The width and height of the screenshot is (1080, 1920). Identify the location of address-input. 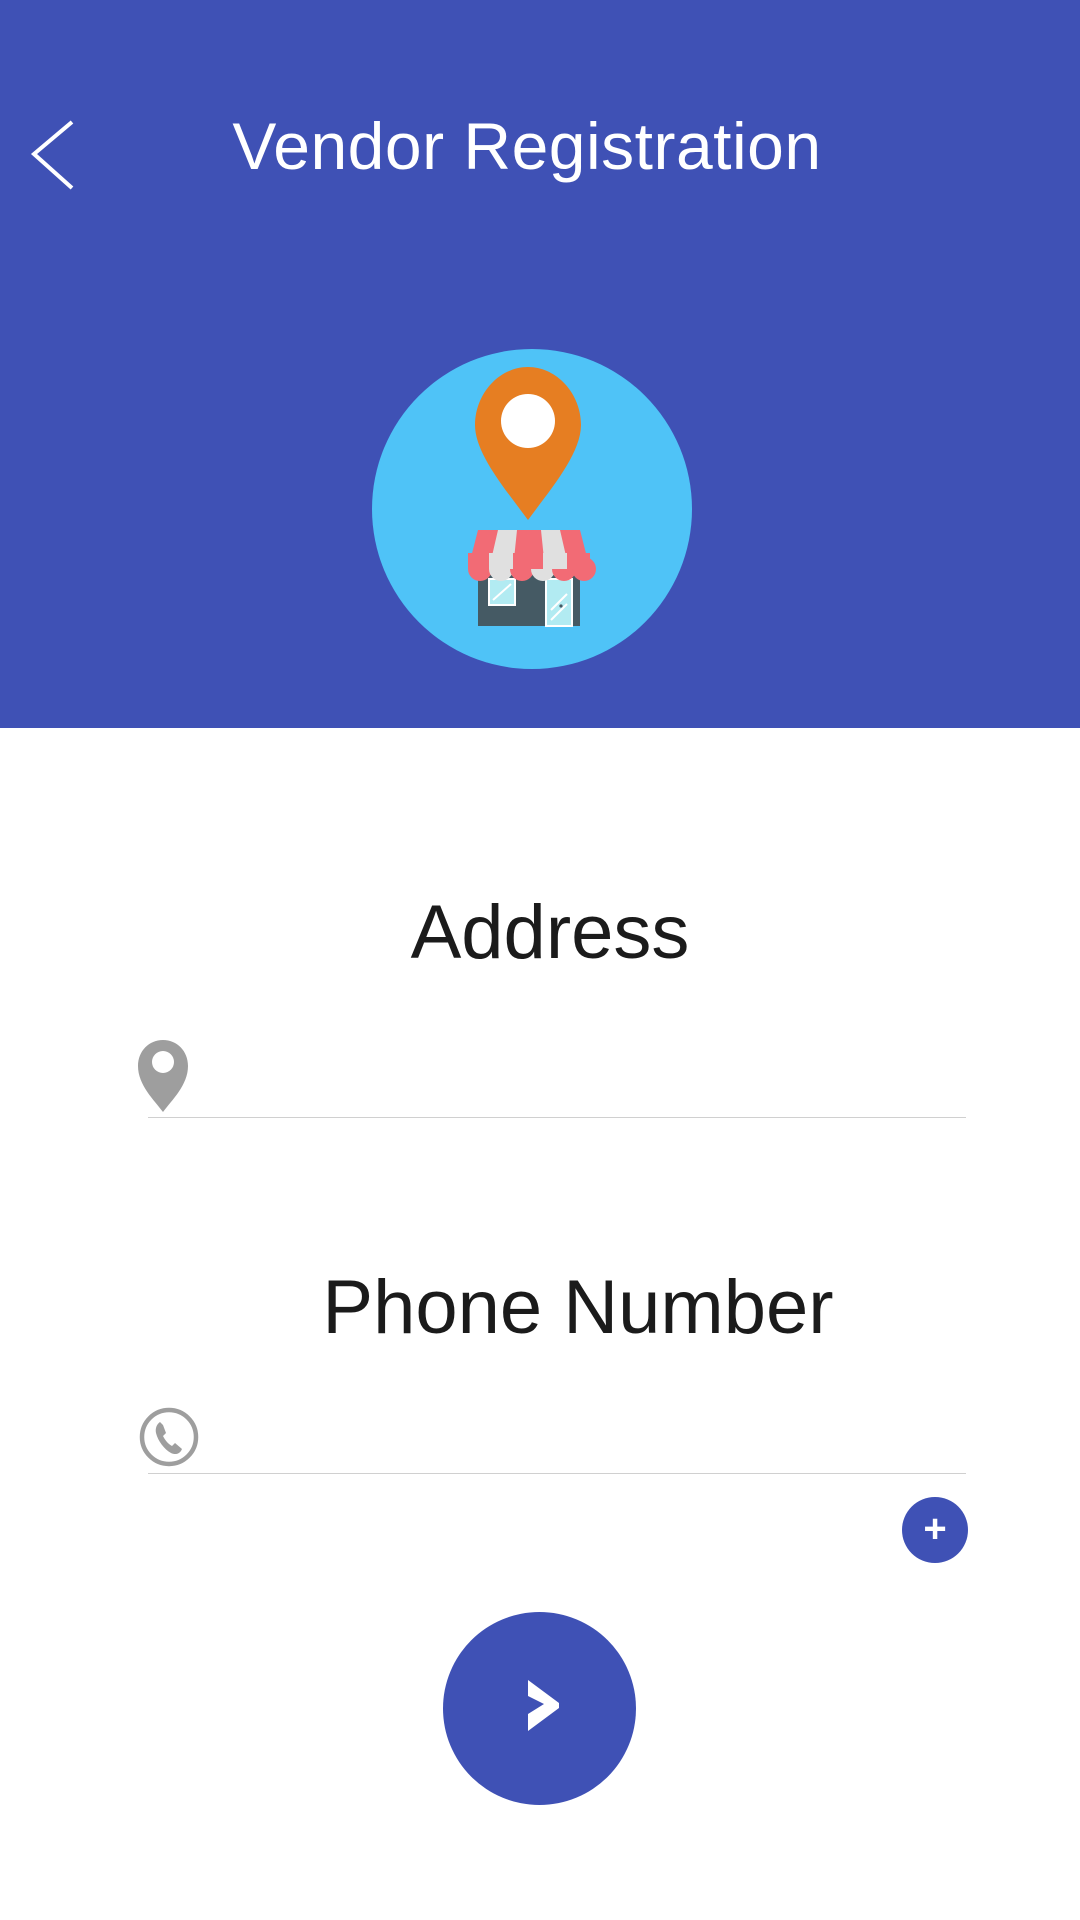
(586, 1078).